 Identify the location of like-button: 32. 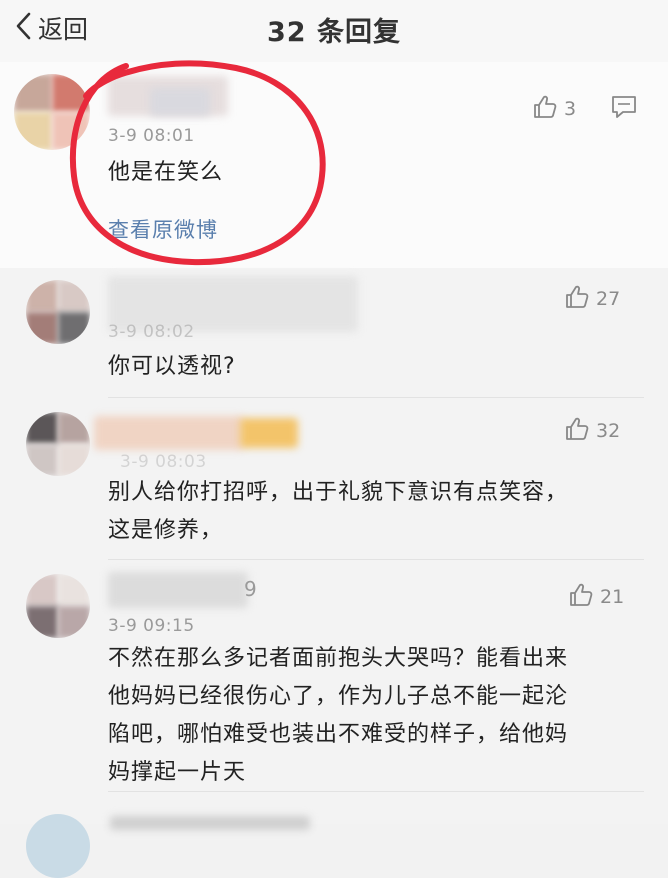
(592, 431).